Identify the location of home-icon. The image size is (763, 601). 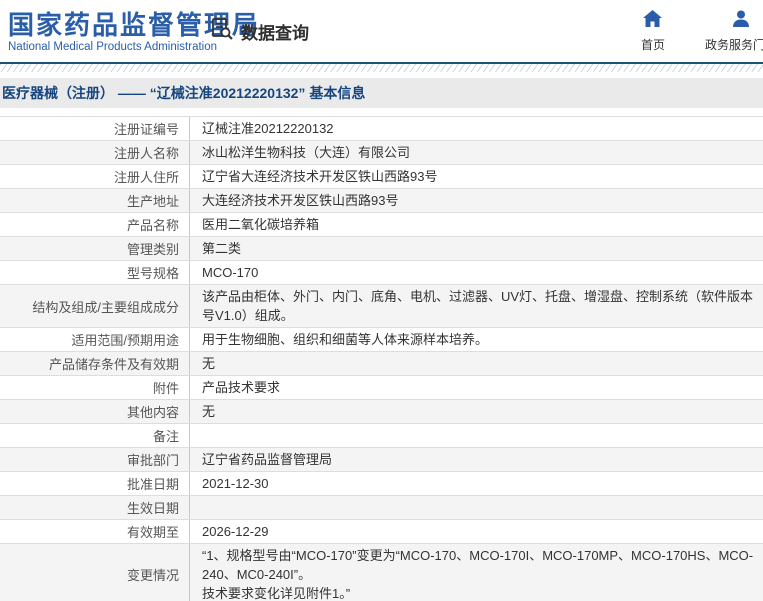
(653, 21).